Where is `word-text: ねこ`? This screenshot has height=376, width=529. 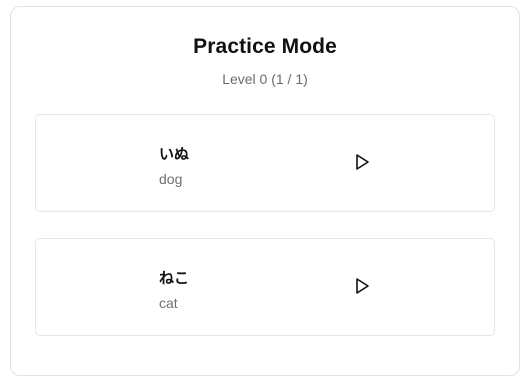
word-text: ねこ is located at coordinates (174, 278).